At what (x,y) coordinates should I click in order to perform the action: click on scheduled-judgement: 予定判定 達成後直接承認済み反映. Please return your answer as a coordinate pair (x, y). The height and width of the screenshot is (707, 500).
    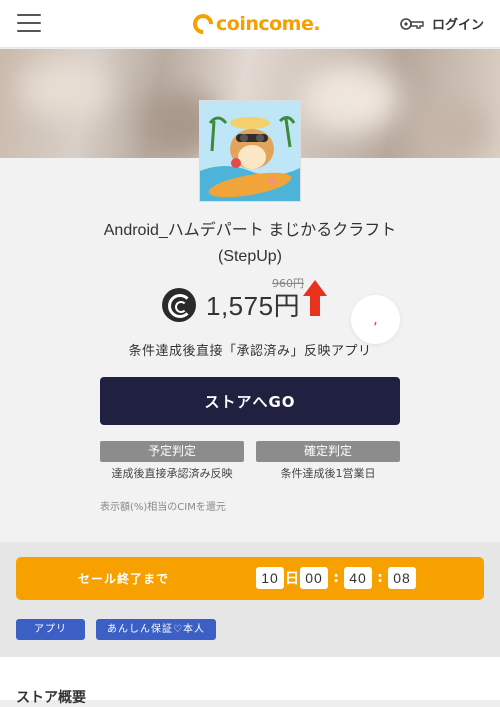
    Looking at the image, I should click on (172, 461).